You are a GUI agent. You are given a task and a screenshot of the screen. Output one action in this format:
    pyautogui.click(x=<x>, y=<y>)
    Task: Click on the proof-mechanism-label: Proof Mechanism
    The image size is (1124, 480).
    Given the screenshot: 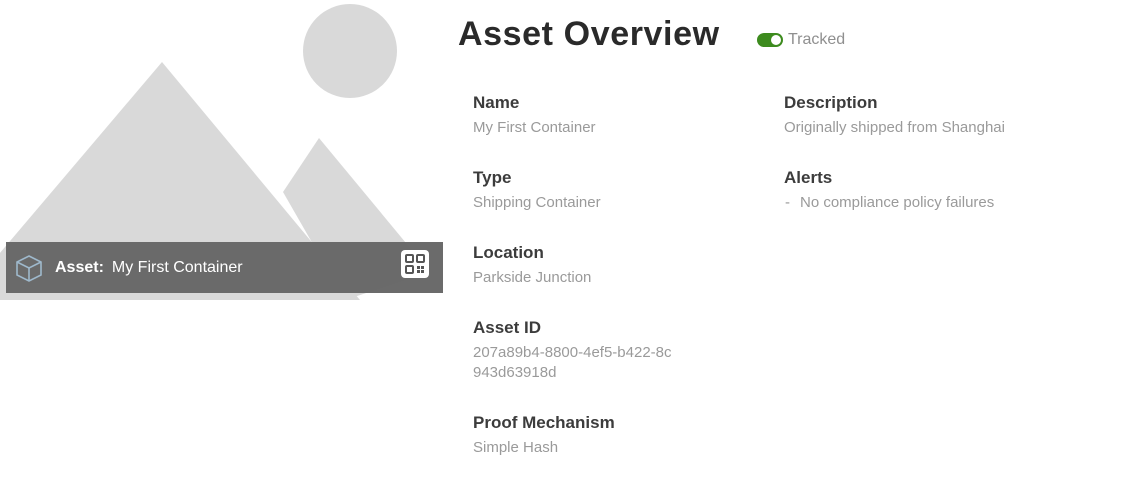 What is the action you would take?
    pyautogui.click(x=544, y=422)
    